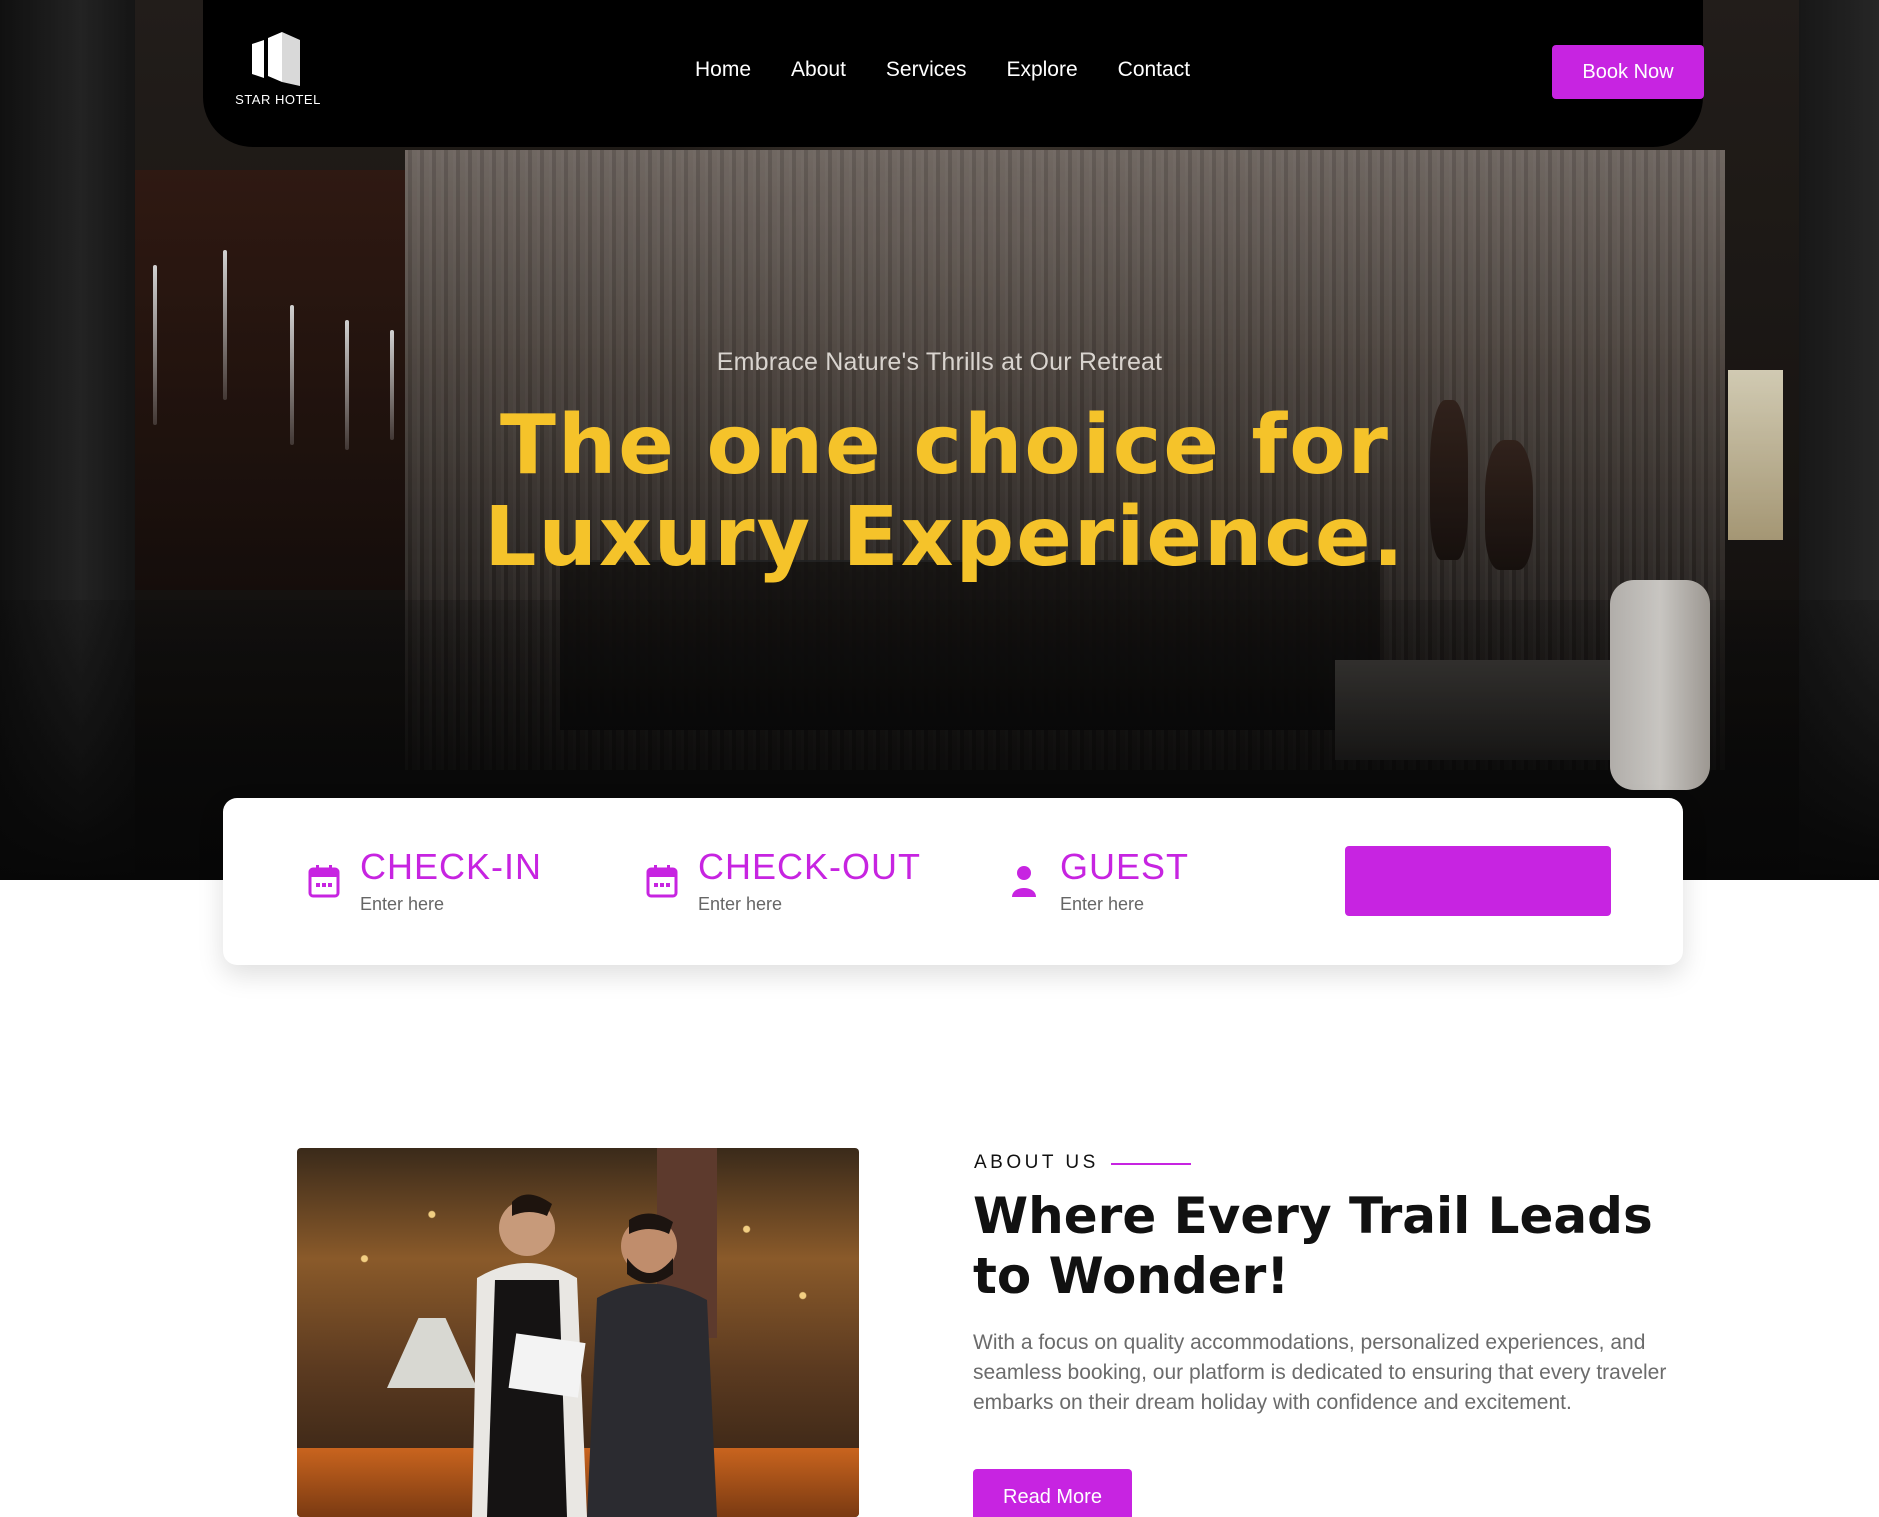  Describe the element at coordinates (926, 70) in the screenshot. I see `nav-link-services: Services` at that location.